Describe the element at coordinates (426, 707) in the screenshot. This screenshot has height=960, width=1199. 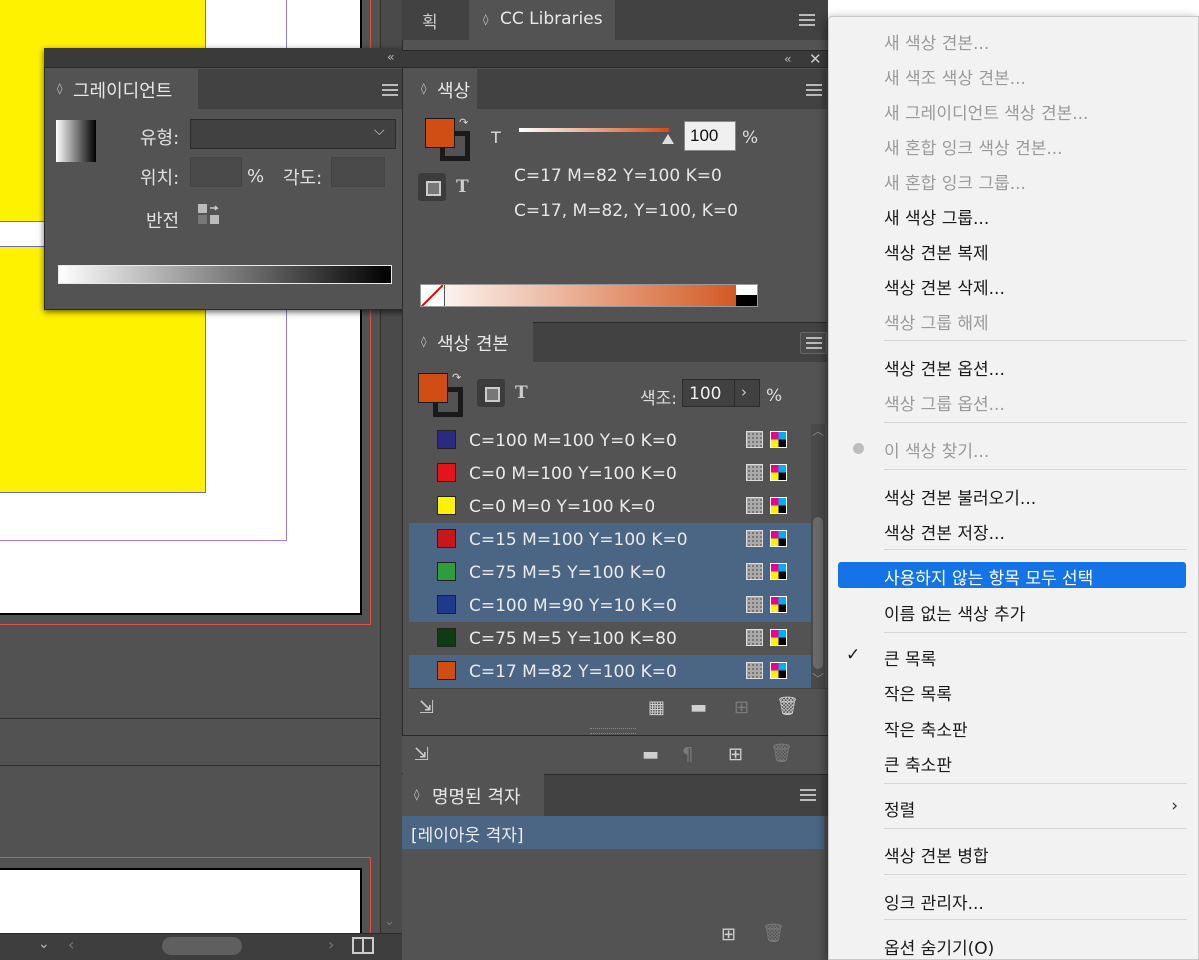
I see `place-cc-library-icon: ⇲` at that location.